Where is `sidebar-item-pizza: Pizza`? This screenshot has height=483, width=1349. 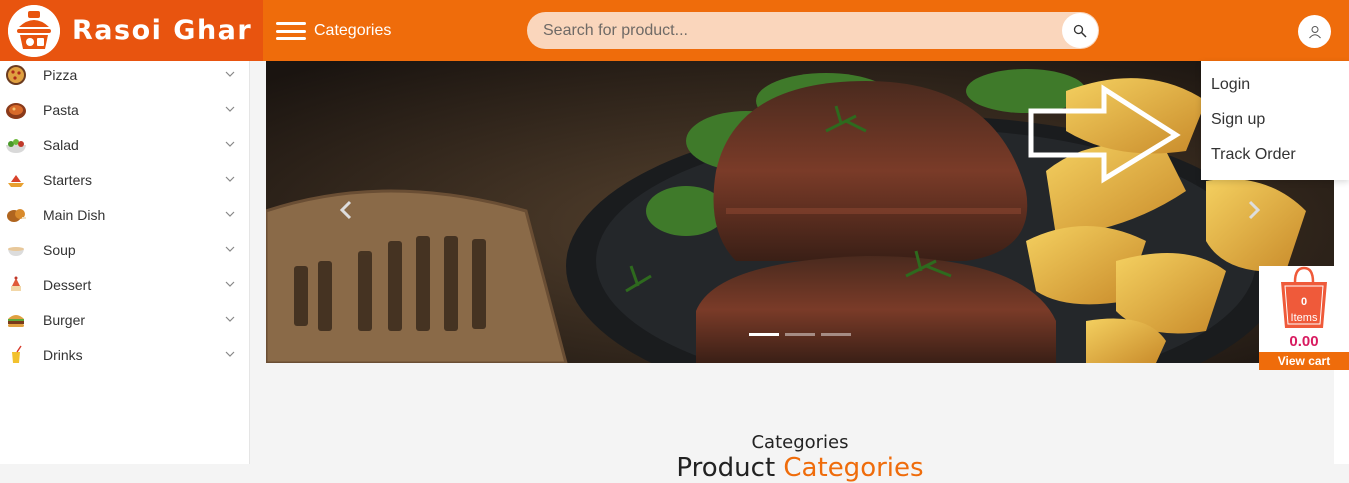
sidebar-item-pizza: Pizza is located at coordinates (125, 74).